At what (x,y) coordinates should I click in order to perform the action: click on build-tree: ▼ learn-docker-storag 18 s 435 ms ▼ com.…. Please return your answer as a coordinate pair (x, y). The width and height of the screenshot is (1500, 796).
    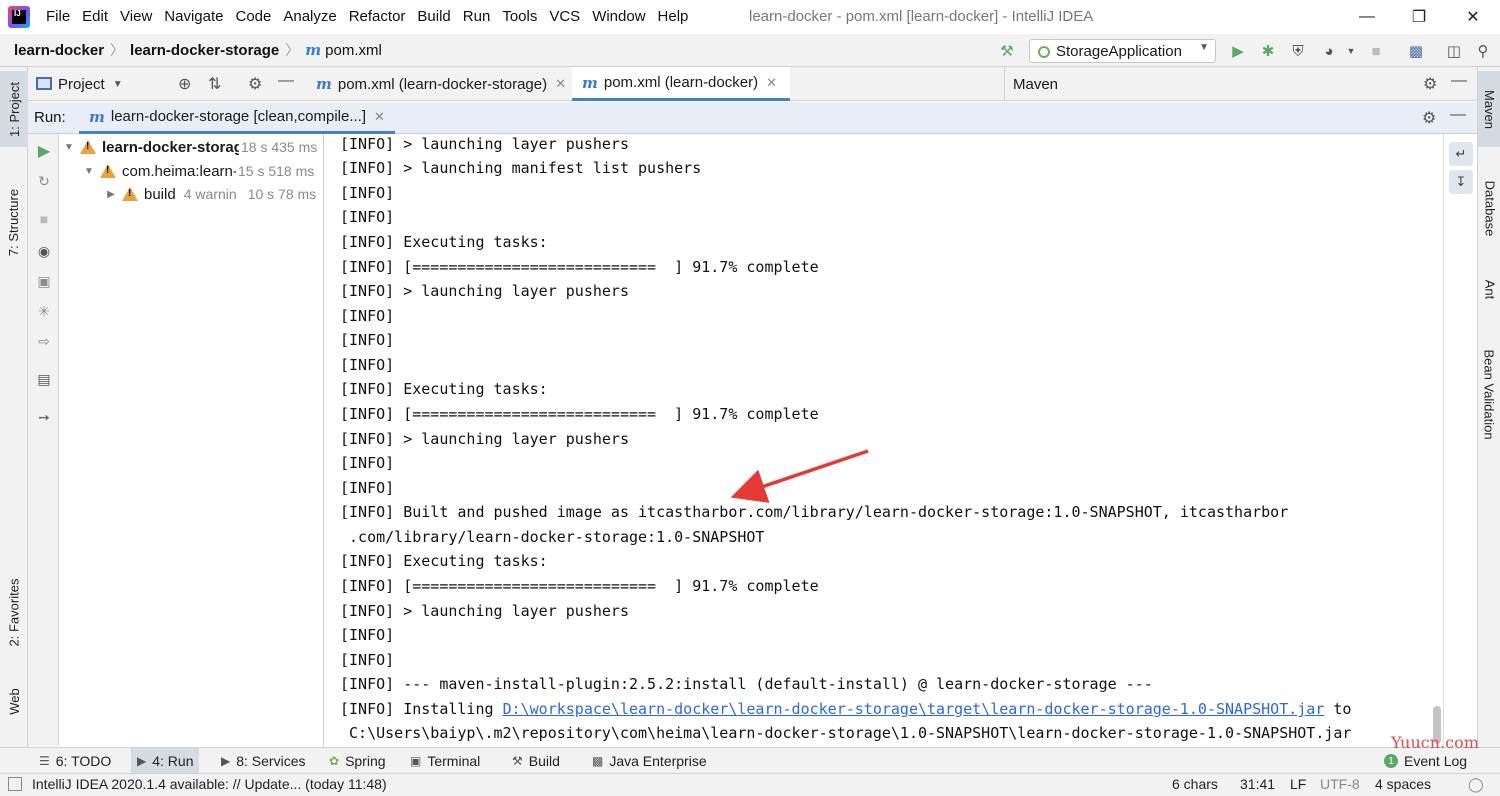
    Looking at the image, I should click on (192, 440).